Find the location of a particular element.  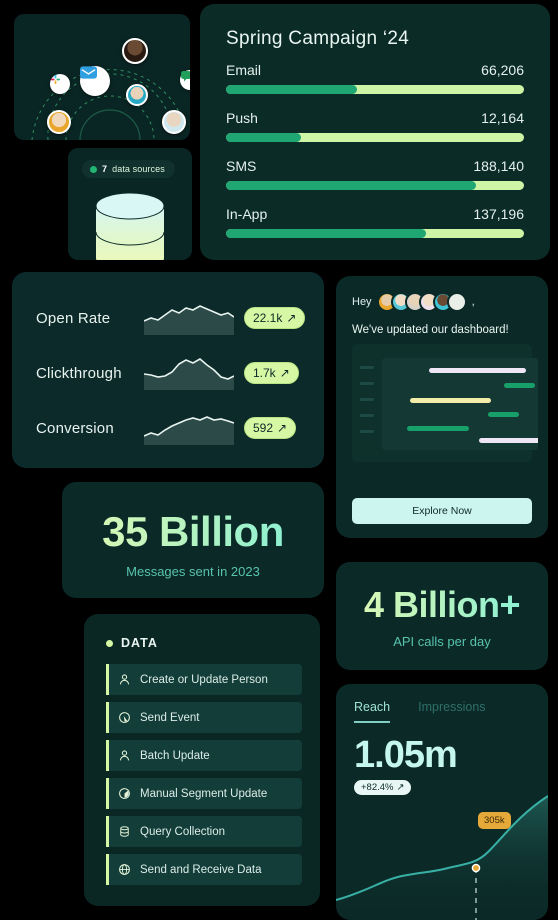

gantt-chart is located at coordinates (460, 404).